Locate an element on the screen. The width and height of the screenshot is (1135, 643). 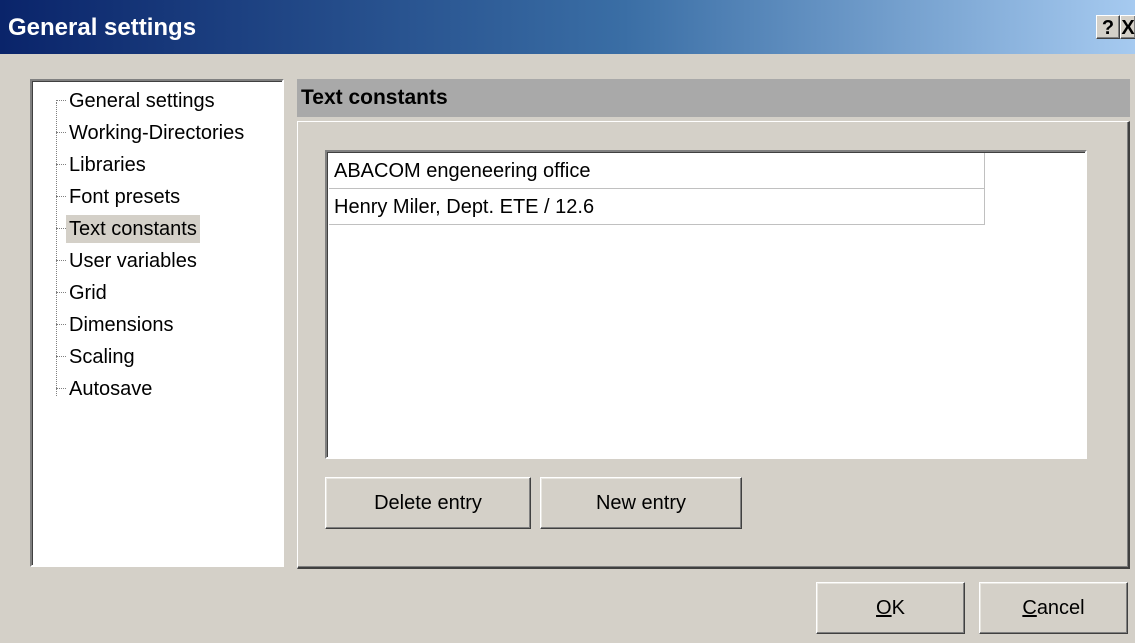
tree-item-label: Libraries is located at coordinates (107, 165).